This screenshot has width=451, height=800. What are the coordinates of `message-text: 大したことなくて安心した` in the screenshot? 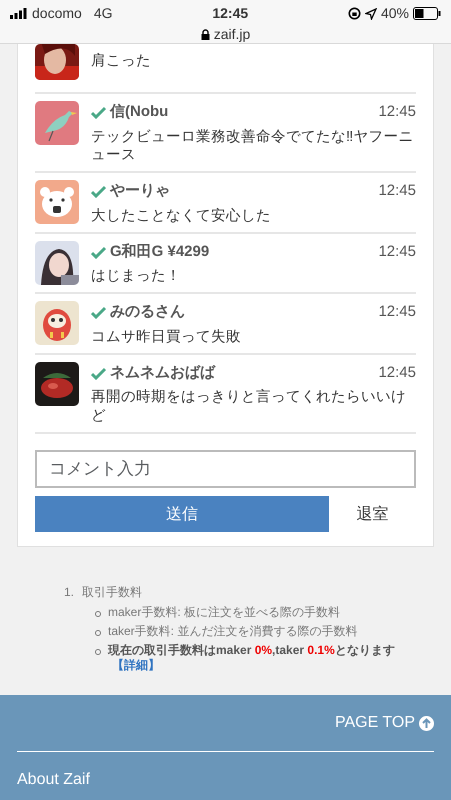 It's located at (181, 216).